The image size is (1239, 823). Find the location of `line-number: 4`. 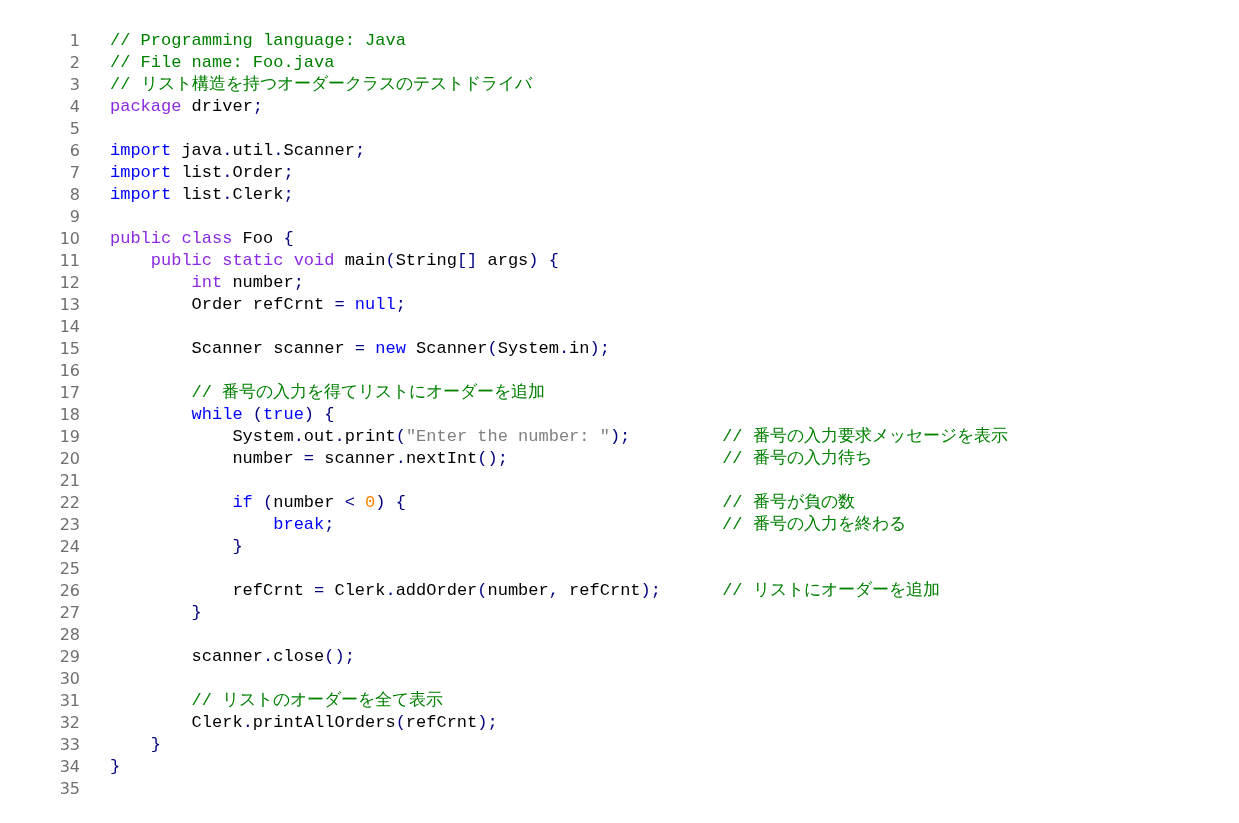

line-number: 4 is located at coordinates (74, 107).